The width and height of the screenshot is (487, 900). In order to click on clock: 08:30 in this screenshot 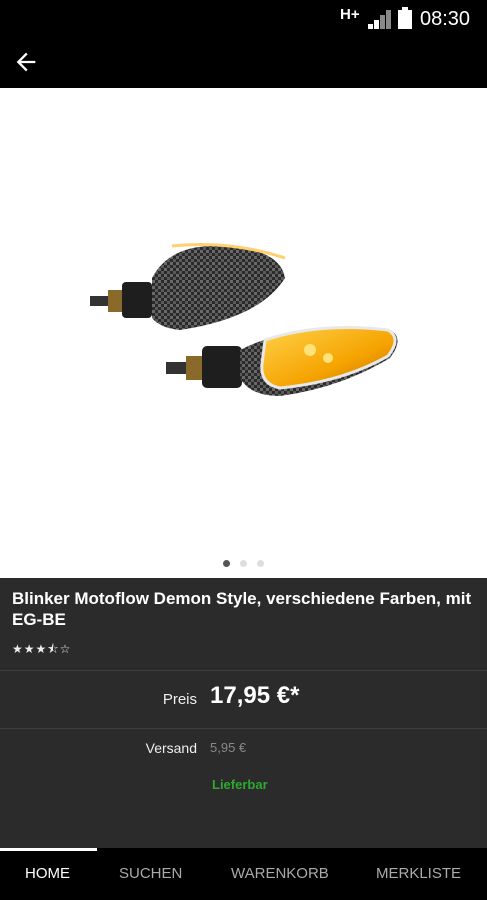, I will do `click(445, 19)`.